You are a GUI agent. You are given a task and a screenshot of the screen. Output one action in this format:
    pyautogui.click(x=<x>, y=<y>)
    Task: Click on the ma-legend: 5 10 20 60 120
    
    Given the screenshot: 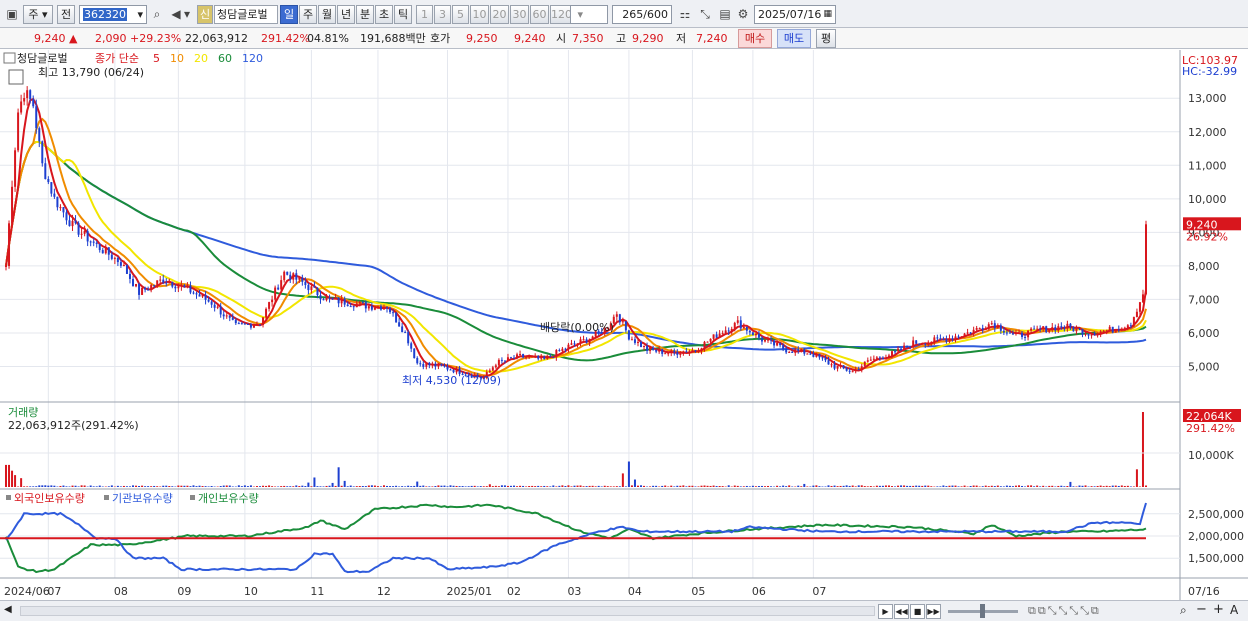 What is the action you would take?
    pyautogui.click(x=208, y=58)
    